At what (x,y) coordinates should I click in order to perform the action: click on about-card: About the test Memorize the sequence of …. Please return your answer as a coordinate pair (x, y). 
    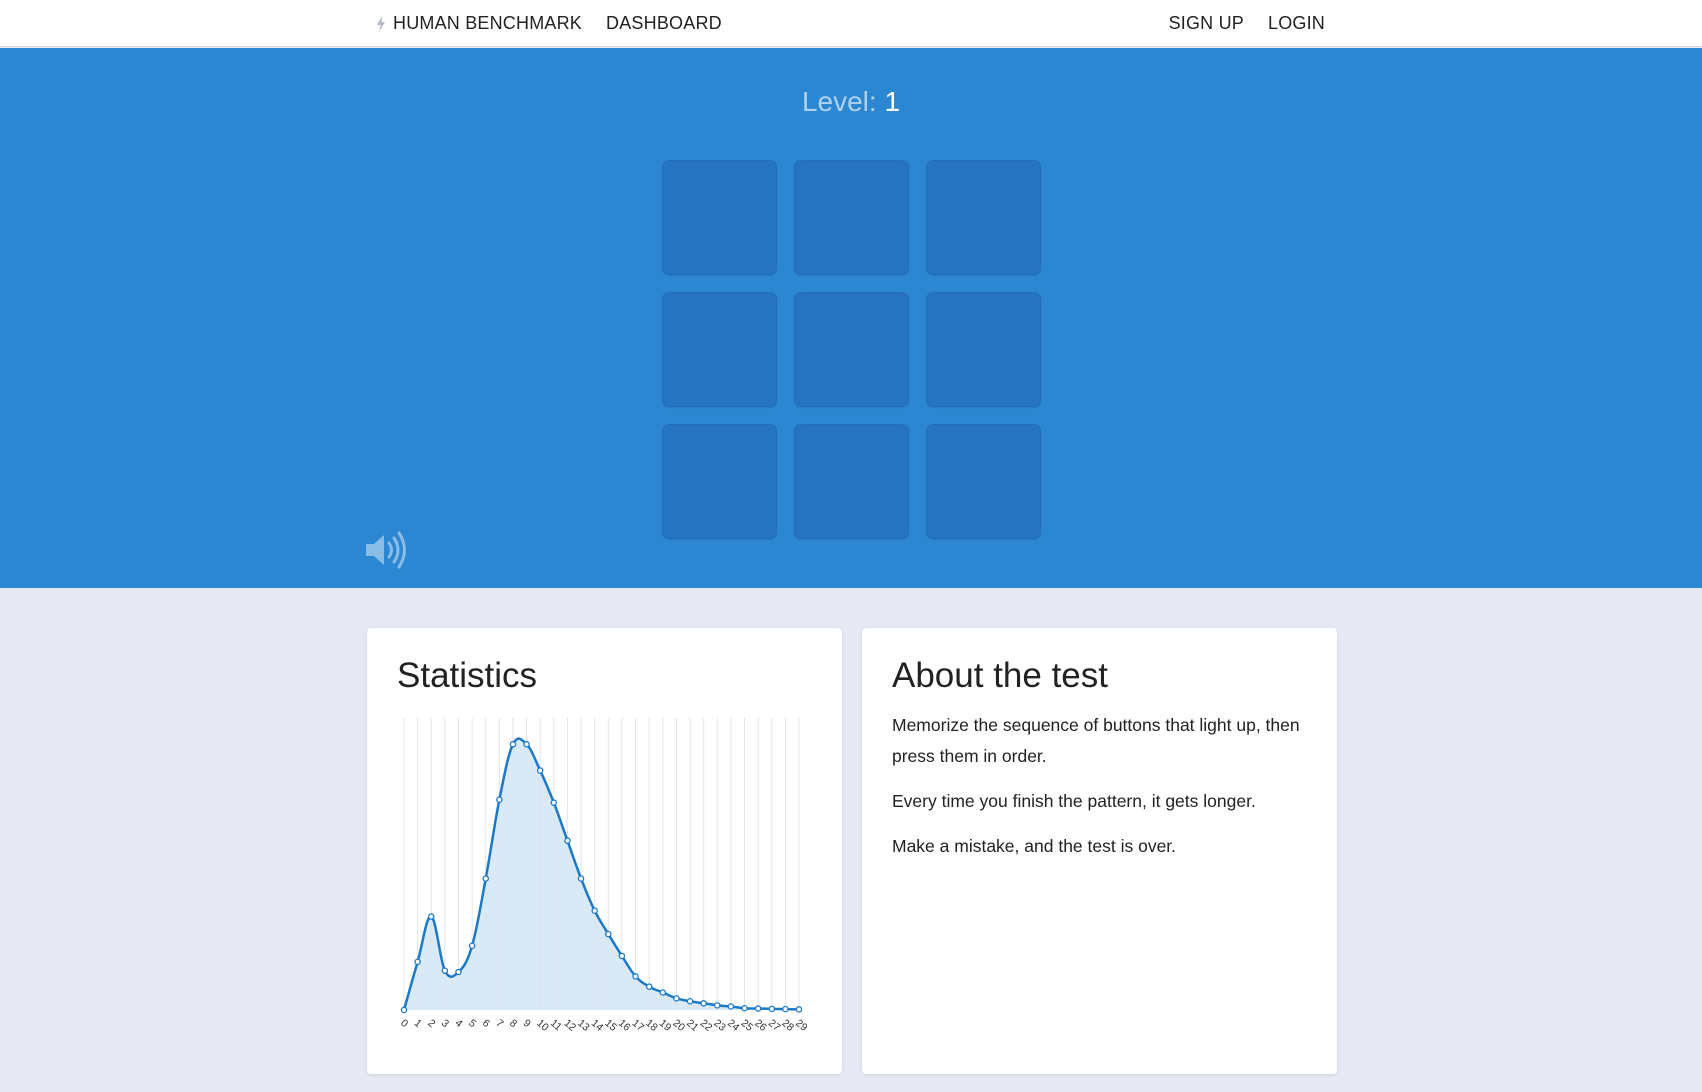
    Looking at the image, I should click on (1099, 851).